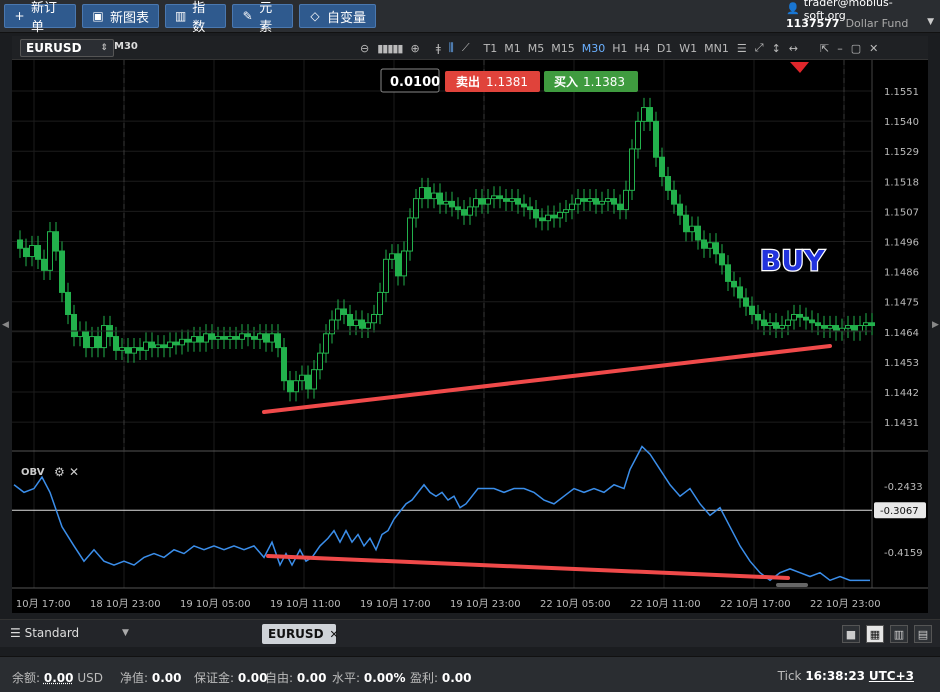 The image size is (940, 692). I want to click on zoom-in-icon: ⊕, so click(415, 48).